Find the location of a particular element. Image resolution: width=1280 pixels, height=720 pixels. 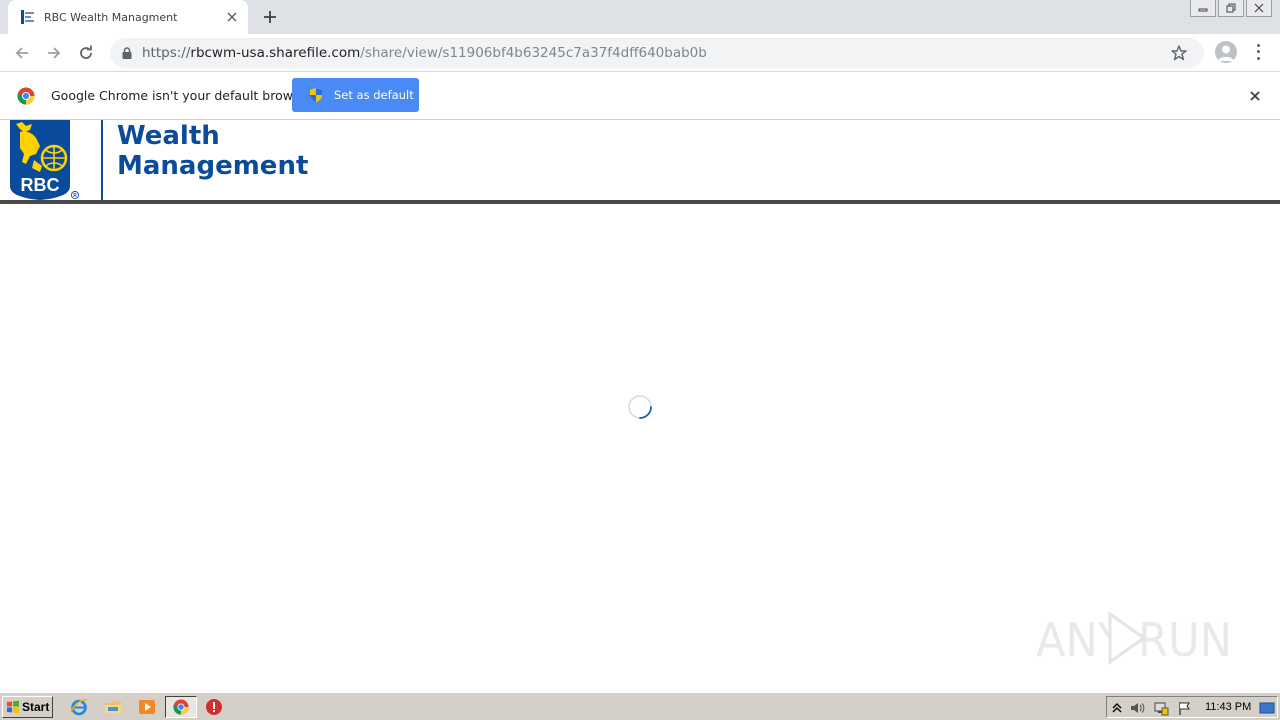

page-header: RBC R Wealth Management is located at coordinates (640, 160).